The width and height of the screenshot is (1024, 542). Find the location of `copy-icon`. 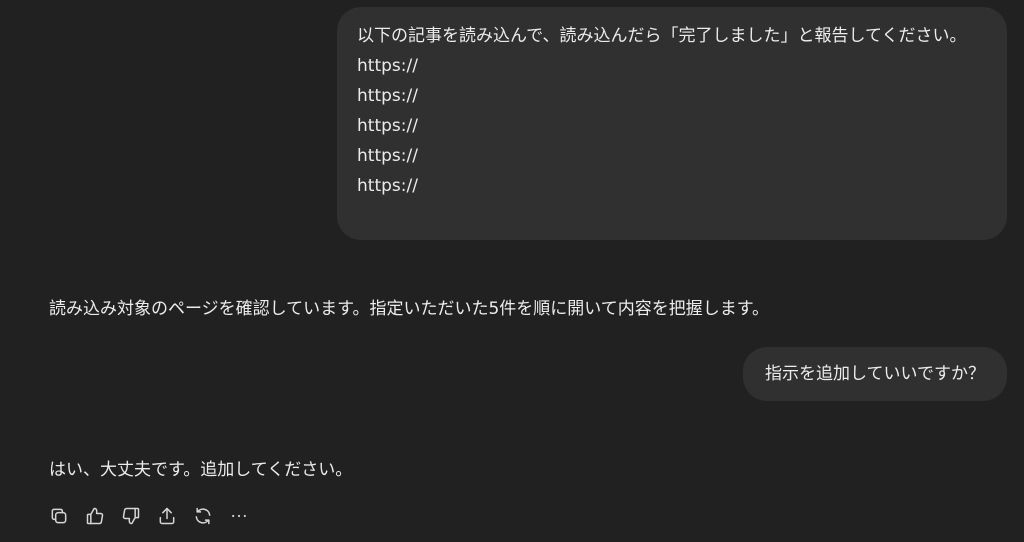

copy-icon is located at coordinates (59, 516).